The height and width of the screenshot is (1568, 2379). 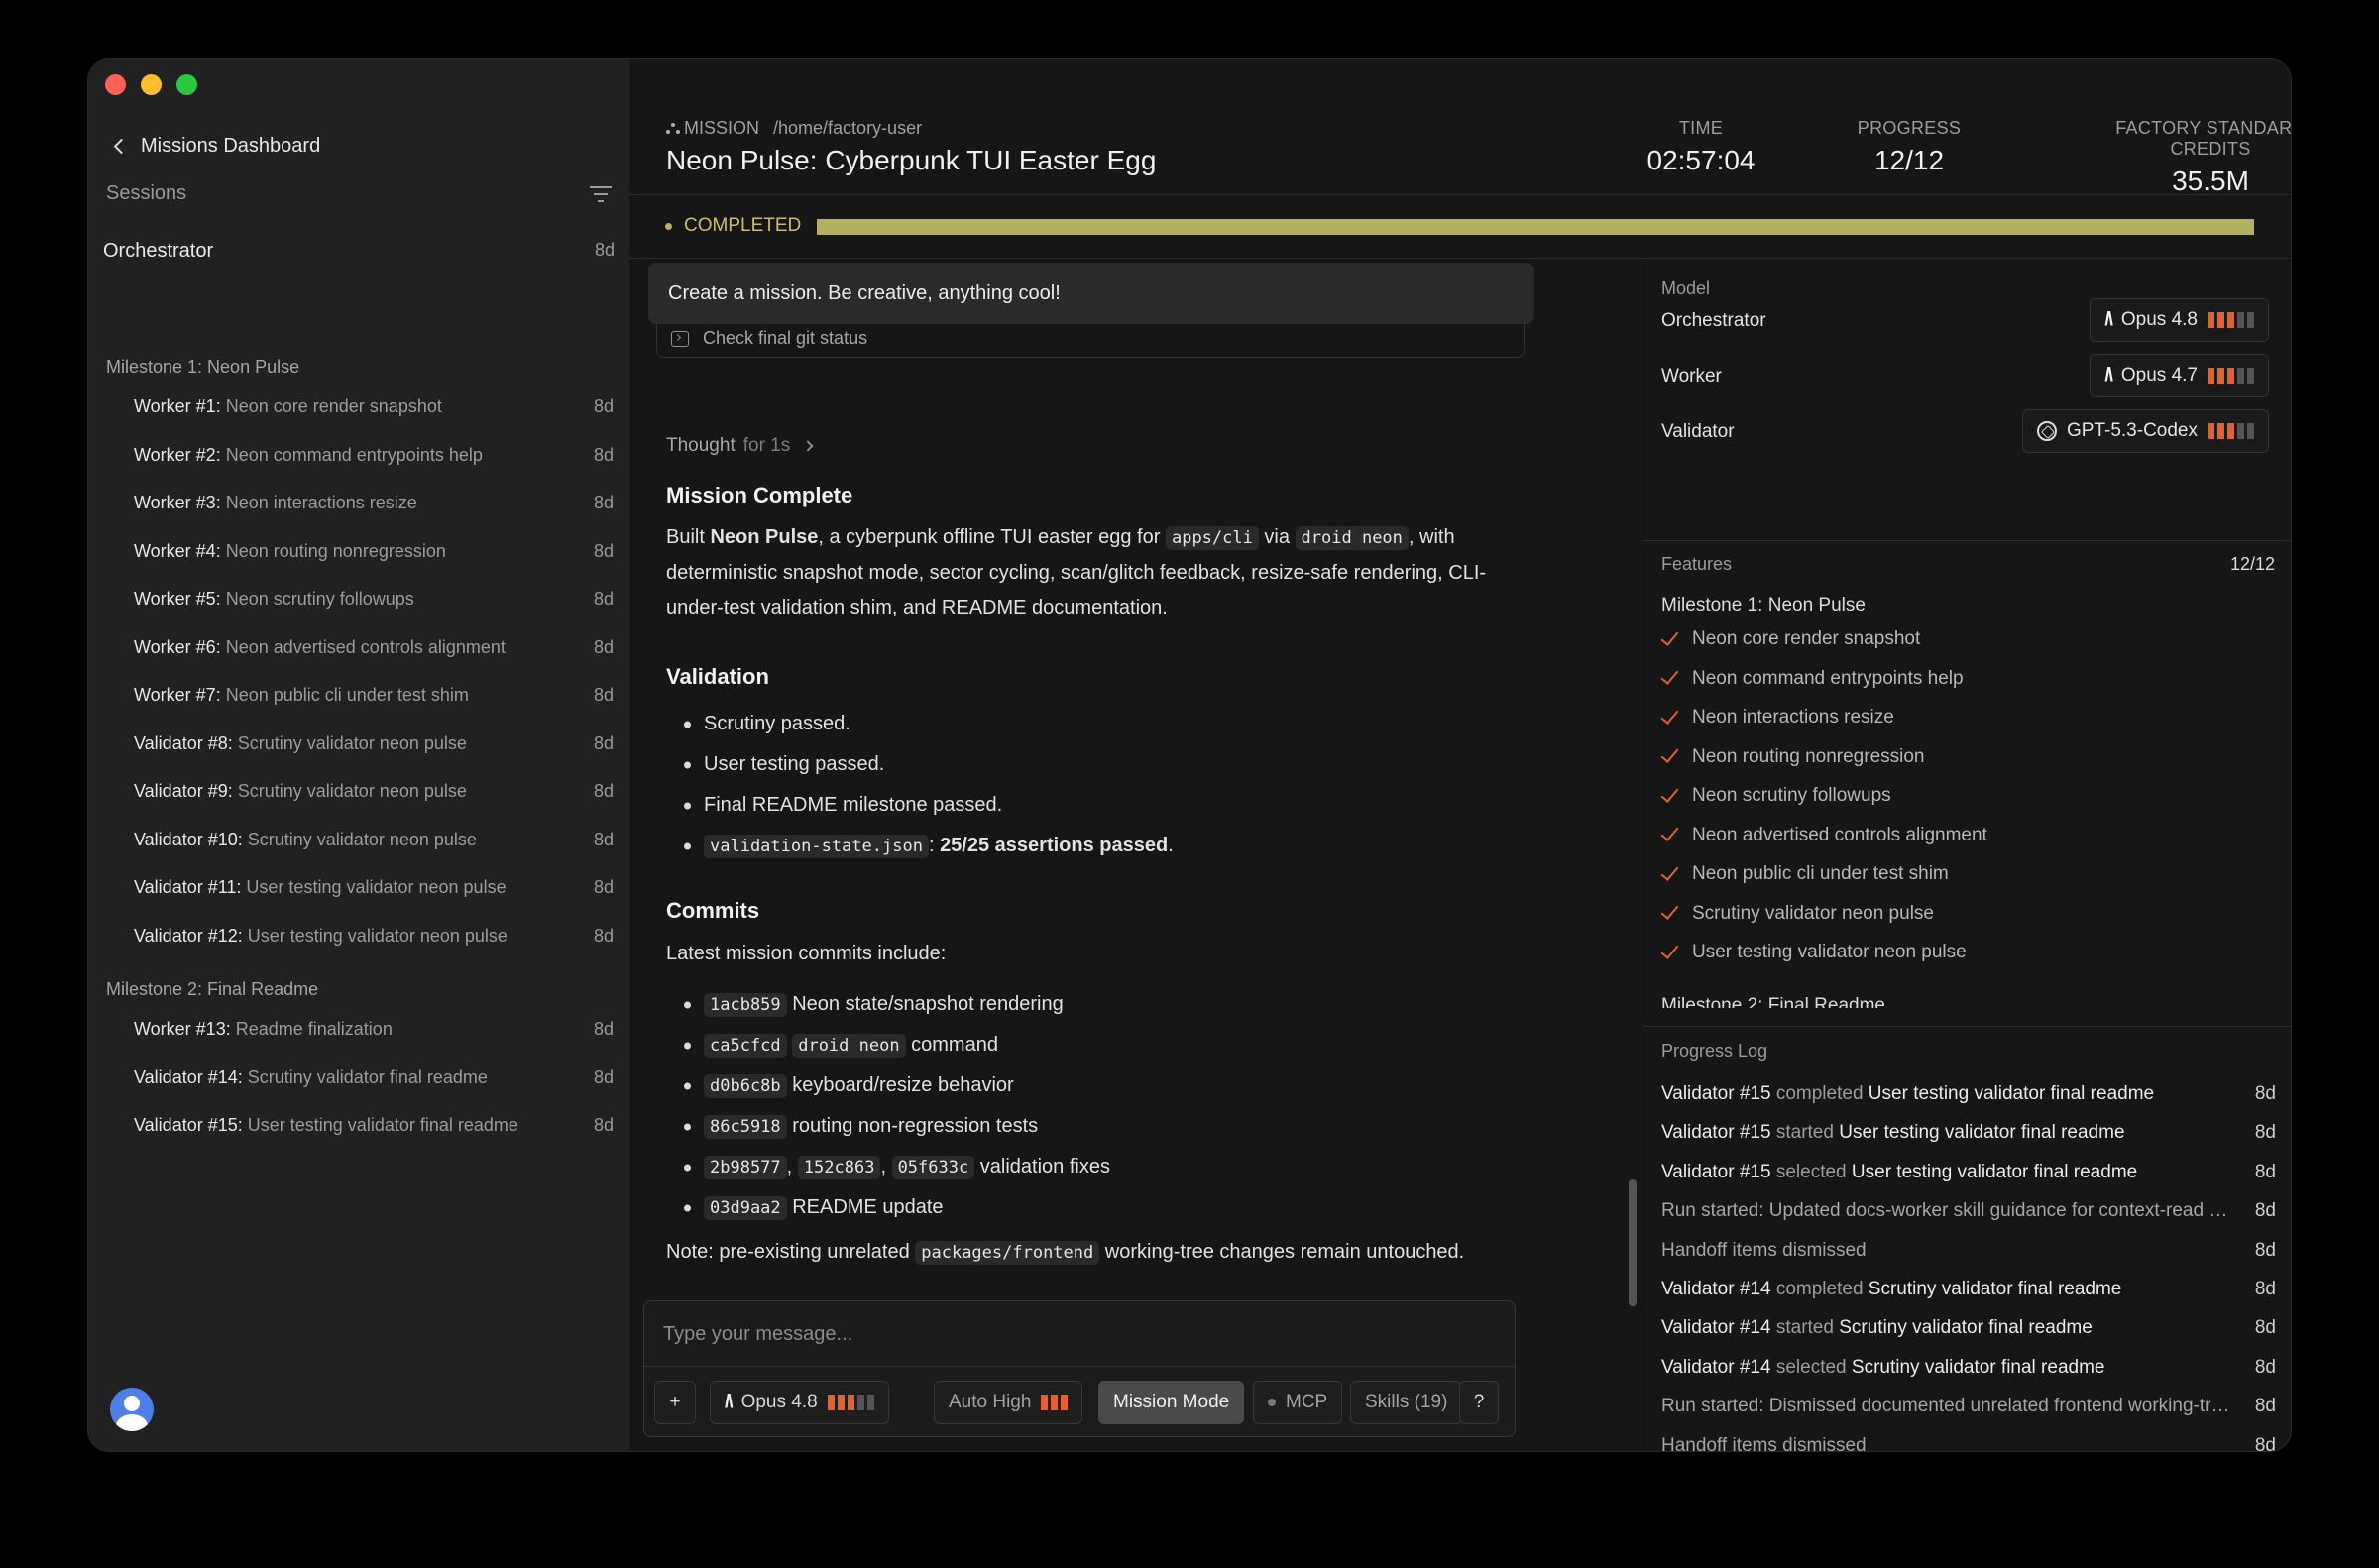 I want to click on minimize-window-button, so click(x=151, y=84).